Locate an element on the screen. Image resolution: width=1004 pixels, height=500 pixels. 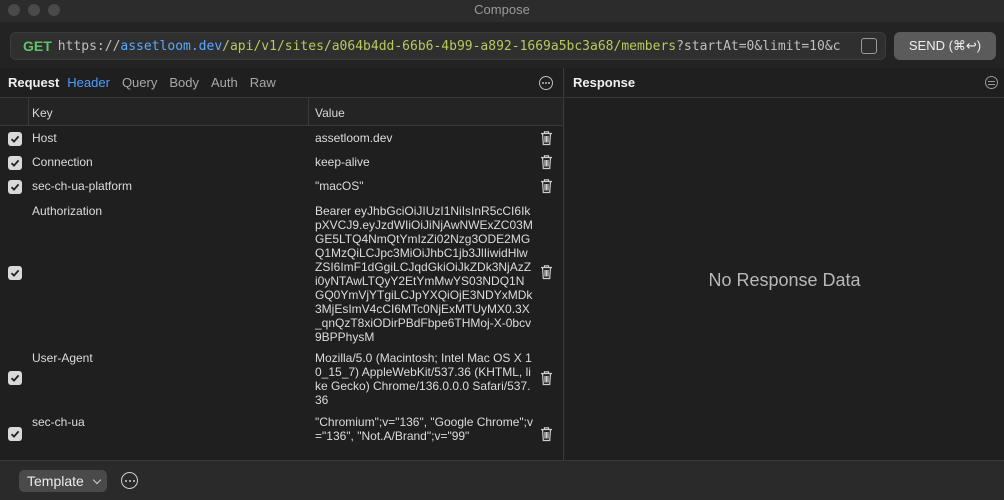
header-key: User-Agent is located at coordinates (62, 358).